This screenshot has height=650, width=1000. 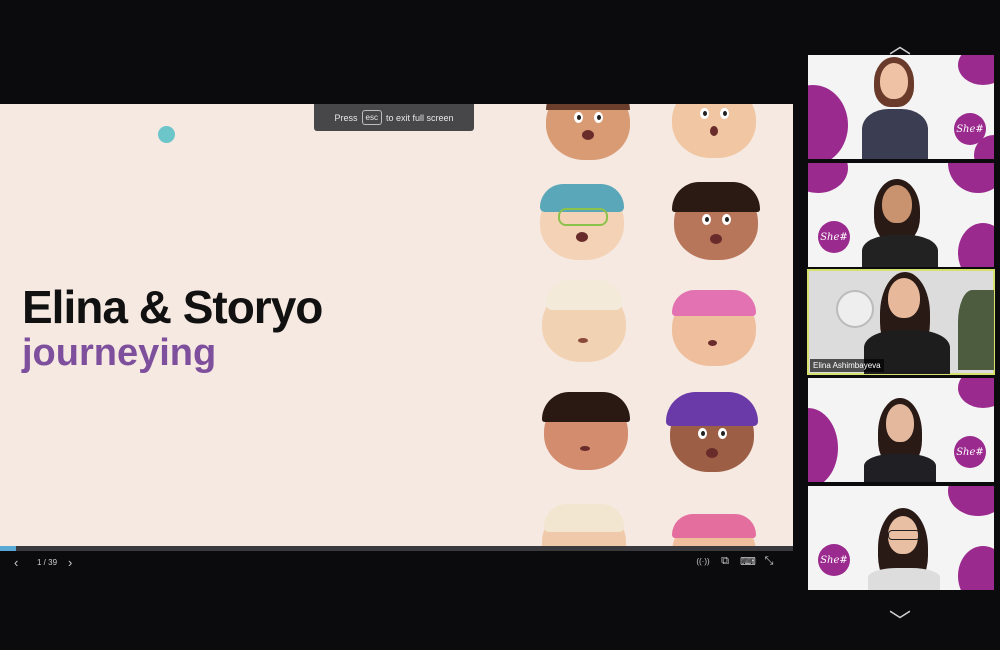 What do you see at coordinates (16, 562) in the screenshot?
I see `previous-slide-icon: ‹` at bounding box center [16, 562].